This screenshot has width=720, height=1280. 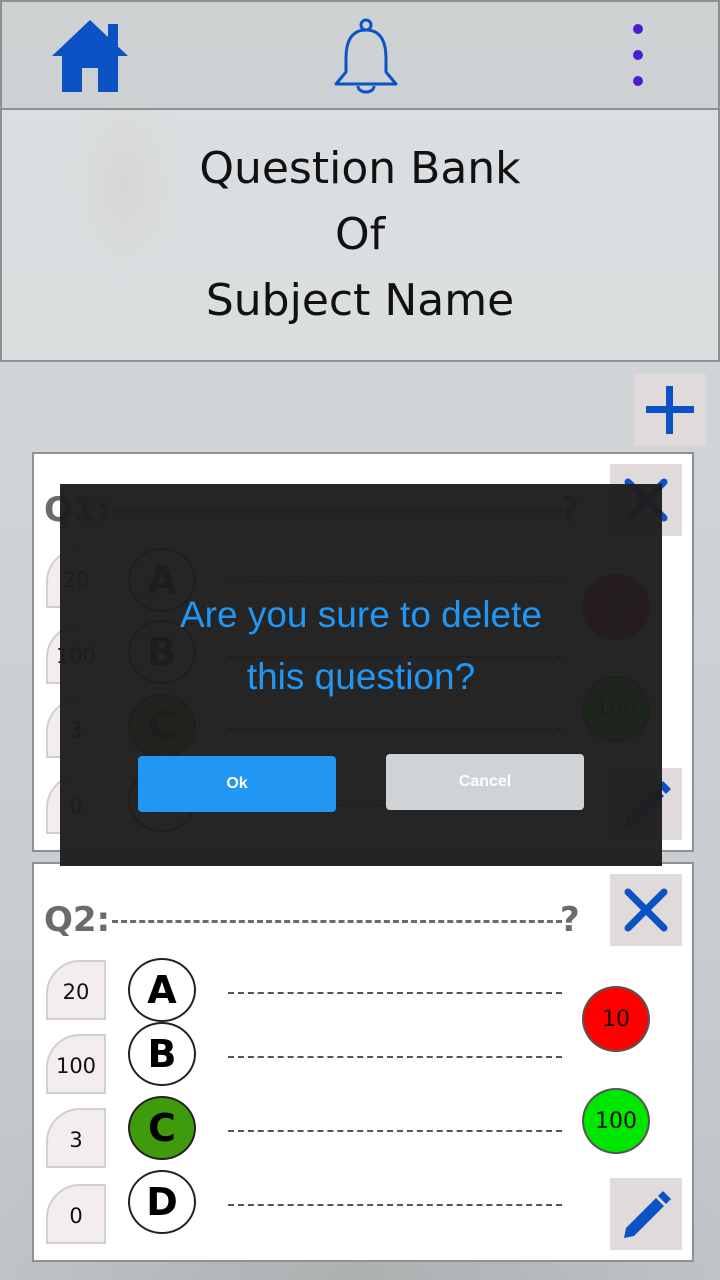 I want to click on delete-question-button, so click(x=646, y=910).